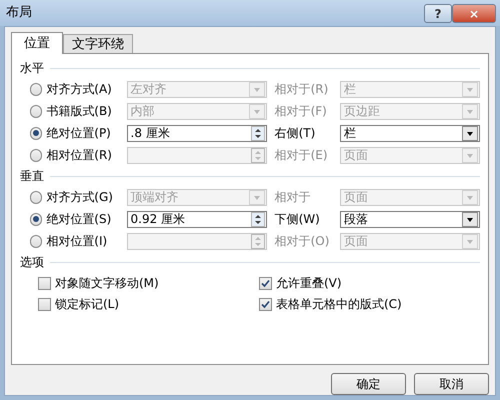  What do you see at coordinates (297, 219) in the screenshot?
I see `field-label: 下侧(W)` at bounding box center [297, 219].